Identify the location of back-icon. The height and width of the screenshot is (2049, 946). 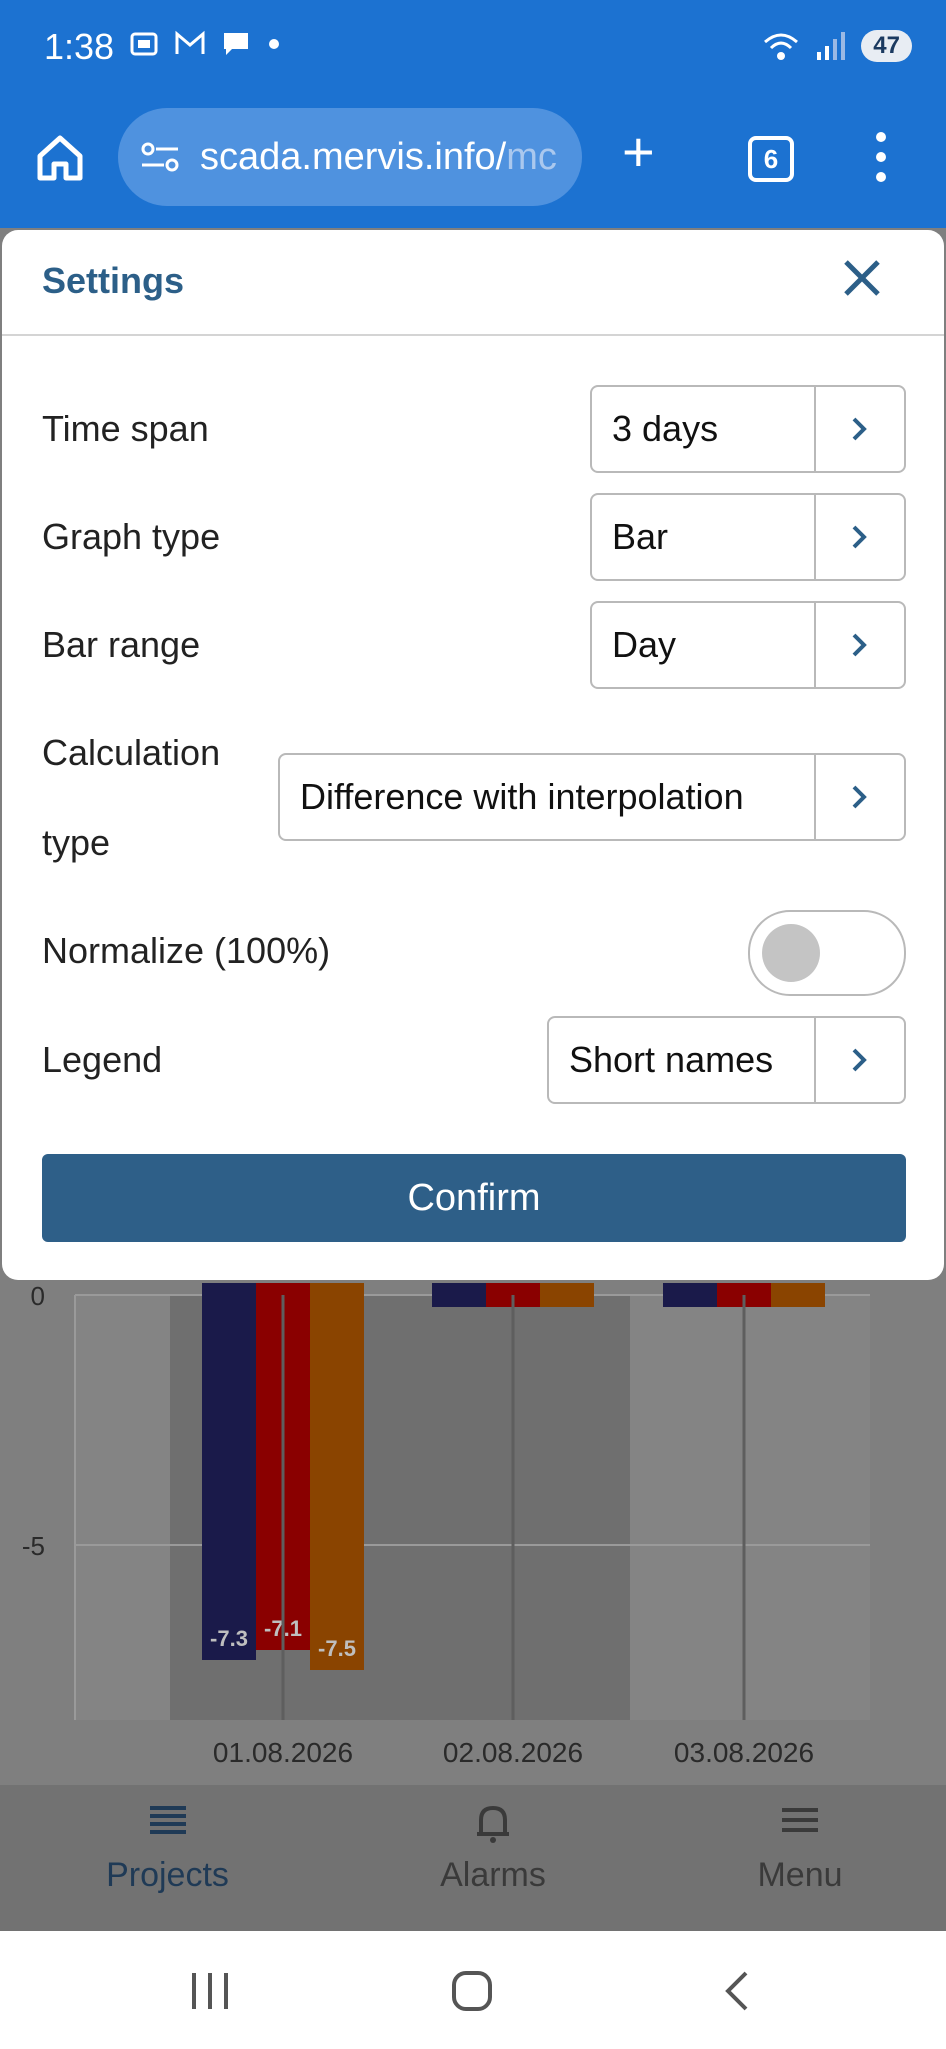
(736, 1991).